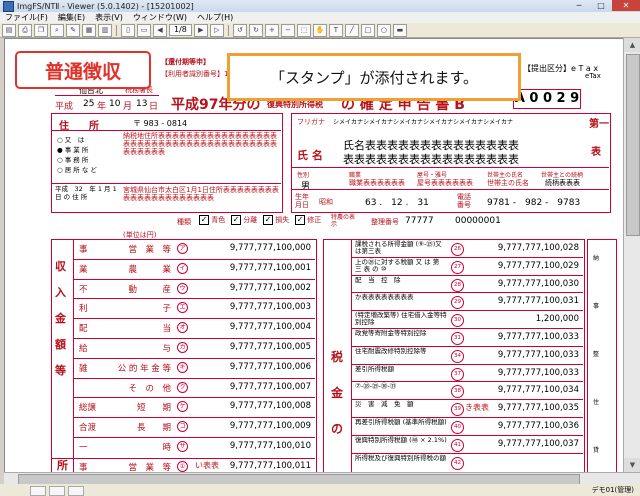 The image size is (640, 496). What do you see at coordinates (26, 17) in the screenshot?
I see `menu-file: ファイル(F)` at bounding box center [26, 17].